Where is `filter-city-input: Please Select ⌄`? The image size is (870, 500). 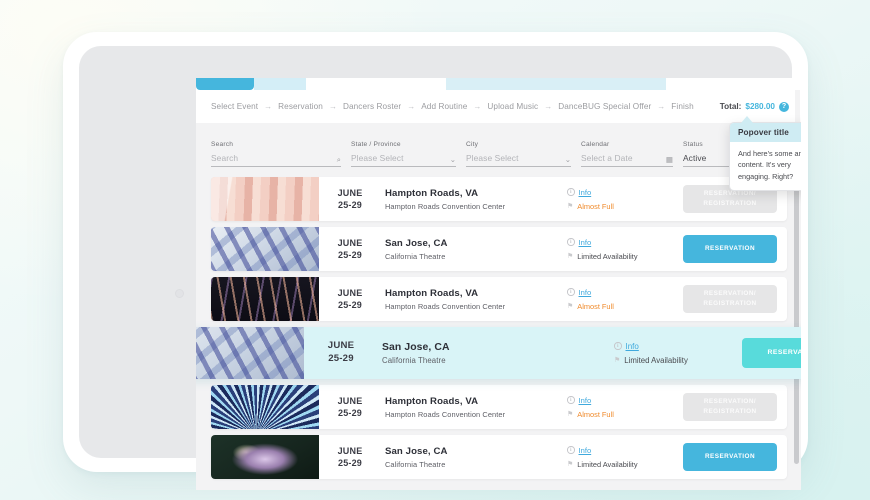 filter-city-input: Please Select ⌄ is located at coordinates (518, 160).